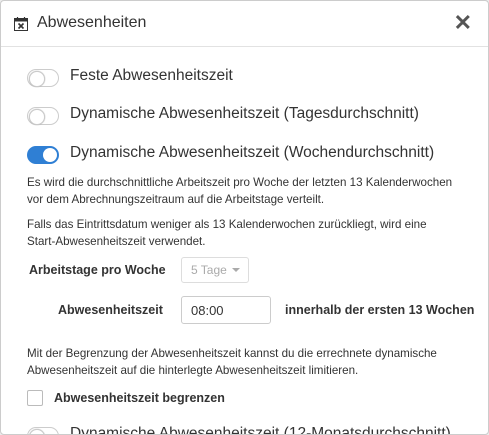 The height and width of the screenshot is (435, 489). What do you see at coordinates (35, 398) in the screenshot?
I see `limit-absence-checkbox` at bounding box center [35, 398].